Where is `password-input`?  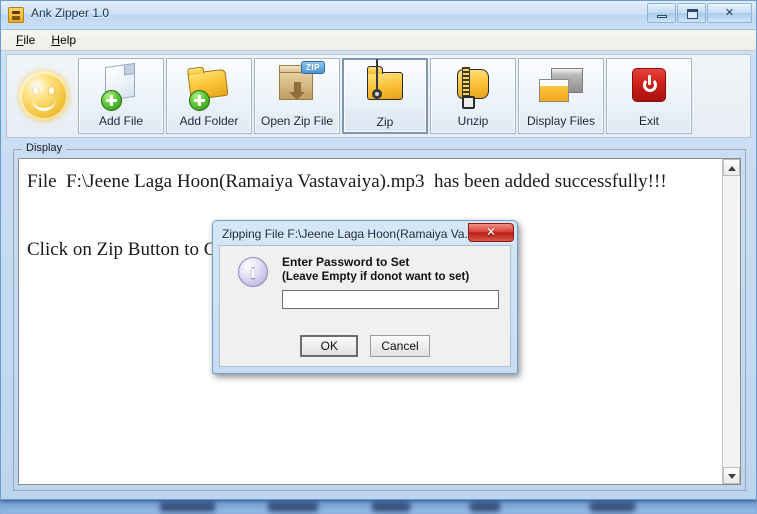
password-input is located at coordinates (390, 299).